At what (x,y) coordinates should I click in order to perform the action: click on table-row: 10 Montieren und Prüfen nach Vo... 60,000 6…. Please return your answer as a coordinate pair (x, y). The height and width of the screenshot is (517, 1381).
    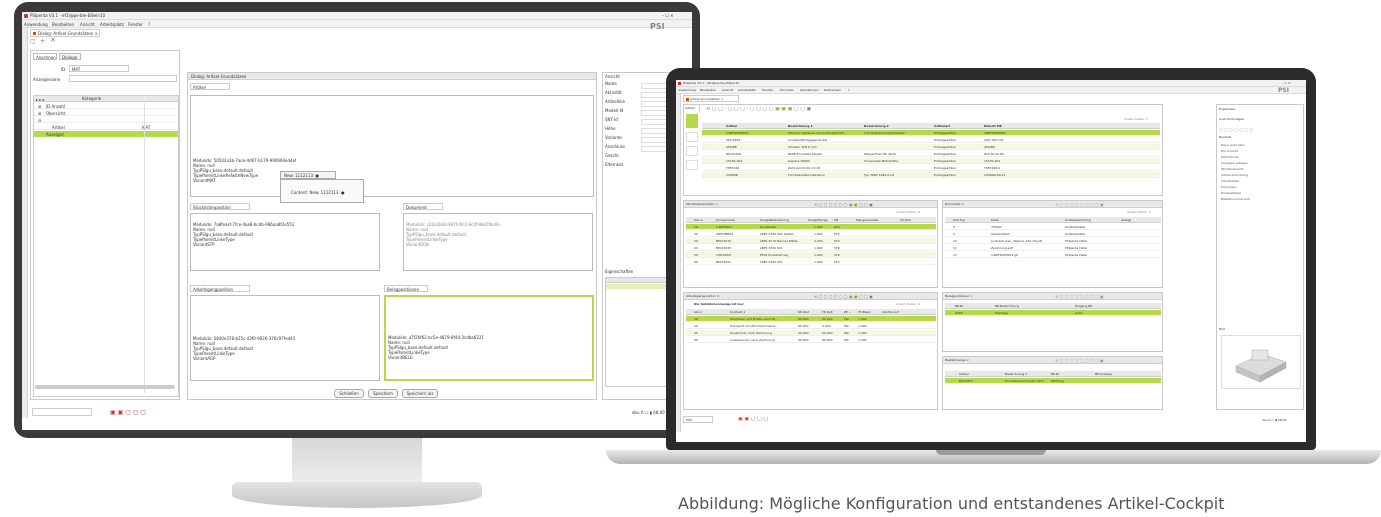
    Looking at the image, I should click on (811, 319).